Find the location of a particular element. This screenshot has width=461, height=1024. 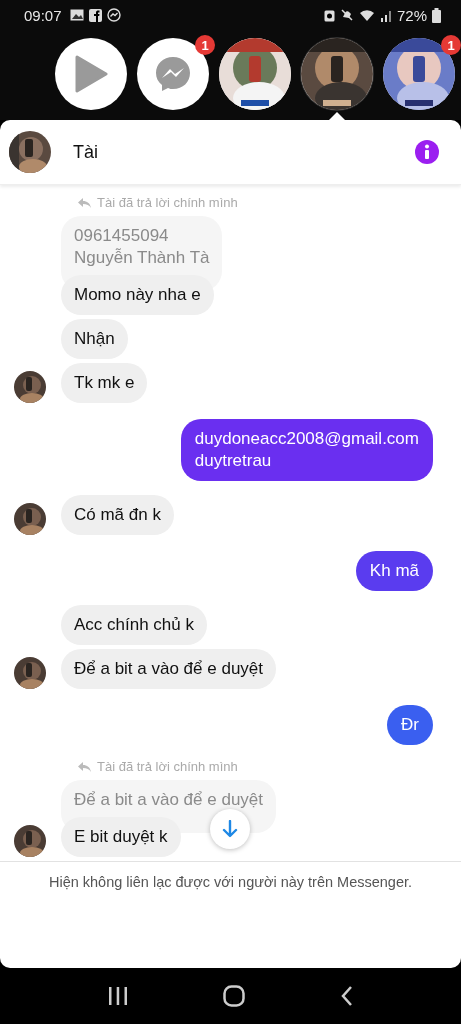

signal-icon is located at coordinates (385, 15).